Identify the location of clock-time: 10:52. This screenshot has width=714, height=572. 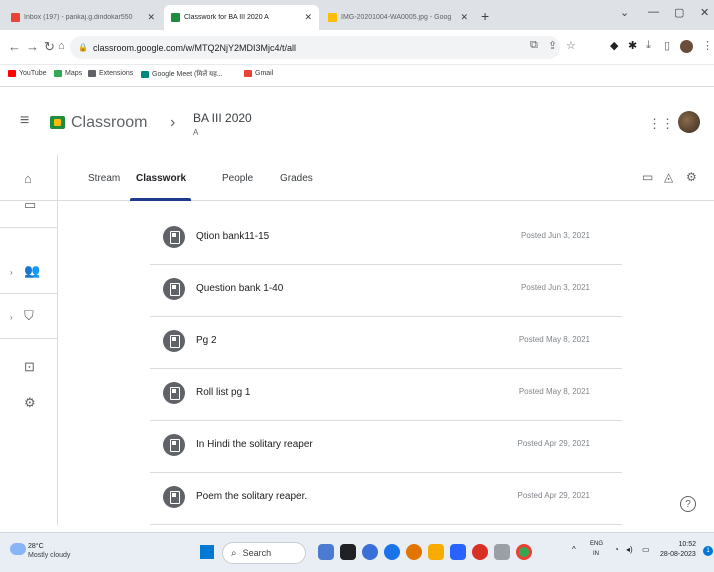
(683, 544).